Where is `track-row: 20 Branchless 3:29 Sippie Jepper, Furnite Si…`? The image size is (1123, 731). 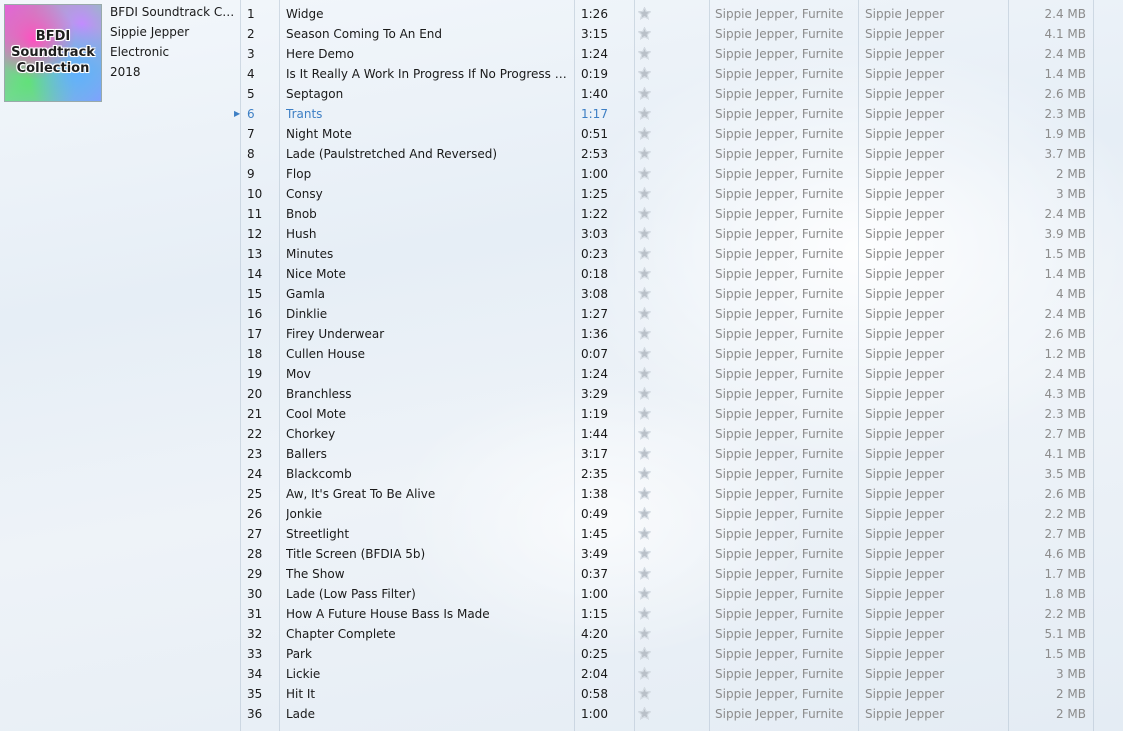
track-row: 20 Branchless 3:29 Sippie Jepper, Furnite Si… is located at coordinates (666, 394).